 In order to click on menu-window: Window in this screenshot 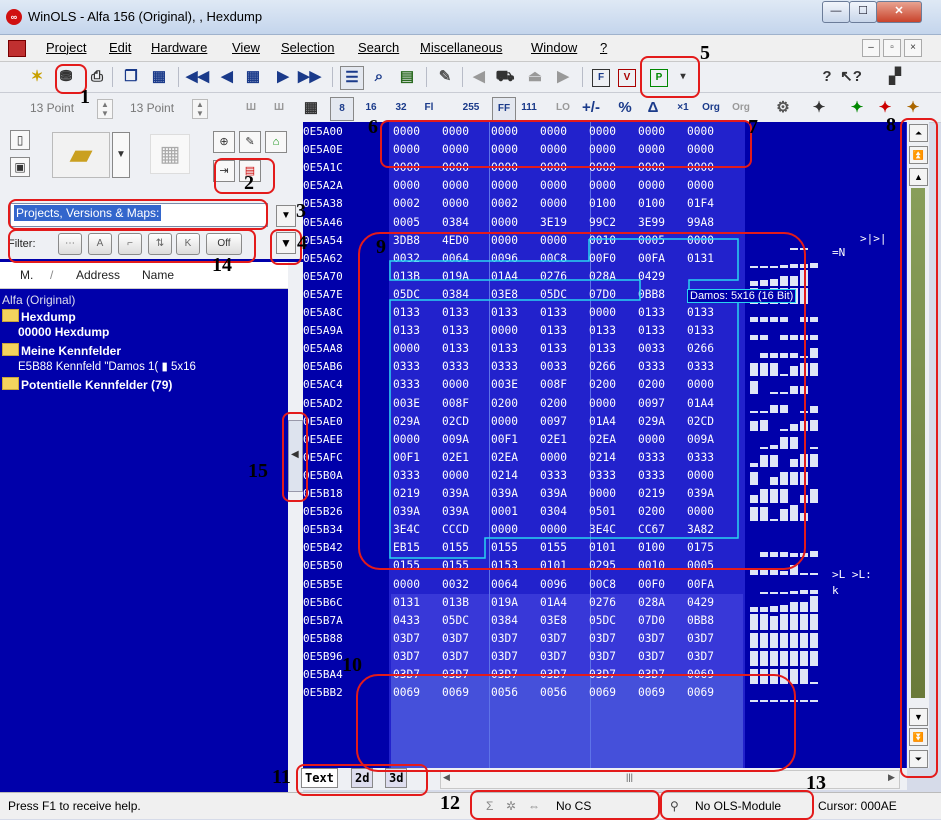, I will do `click(554, 47)`.